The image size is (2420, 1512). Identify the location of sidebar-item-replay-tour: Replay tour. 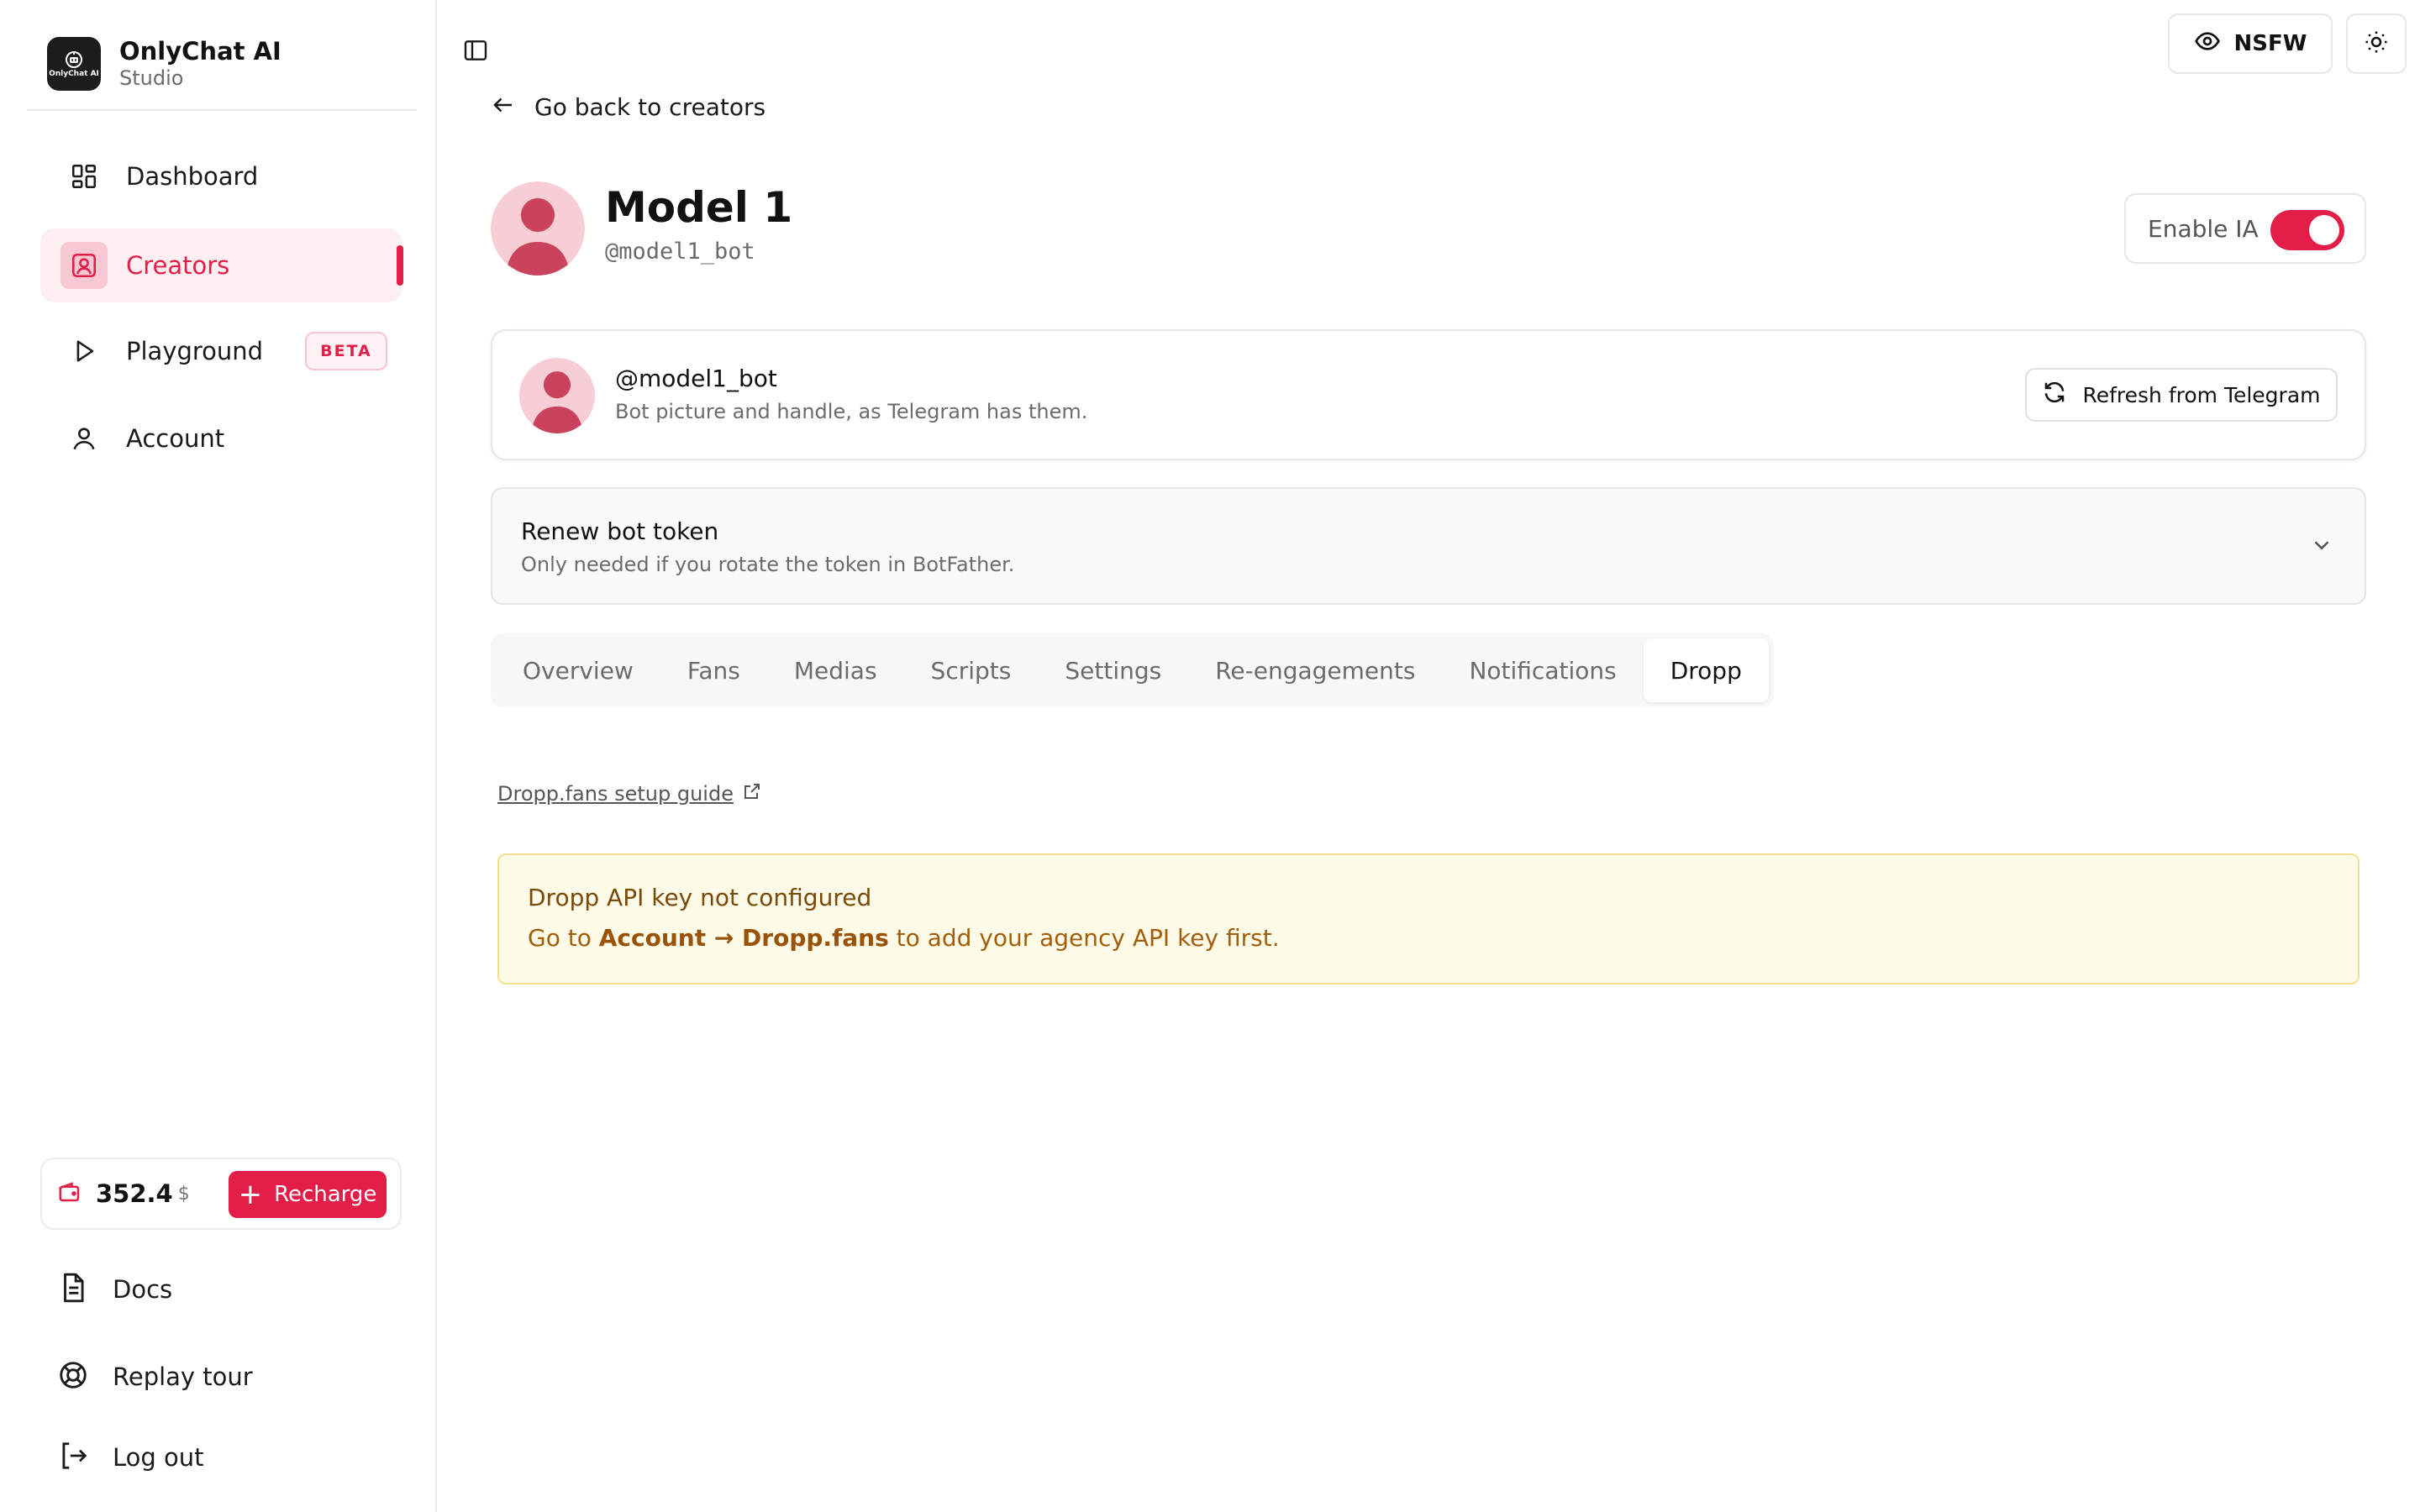
(155, 1376).